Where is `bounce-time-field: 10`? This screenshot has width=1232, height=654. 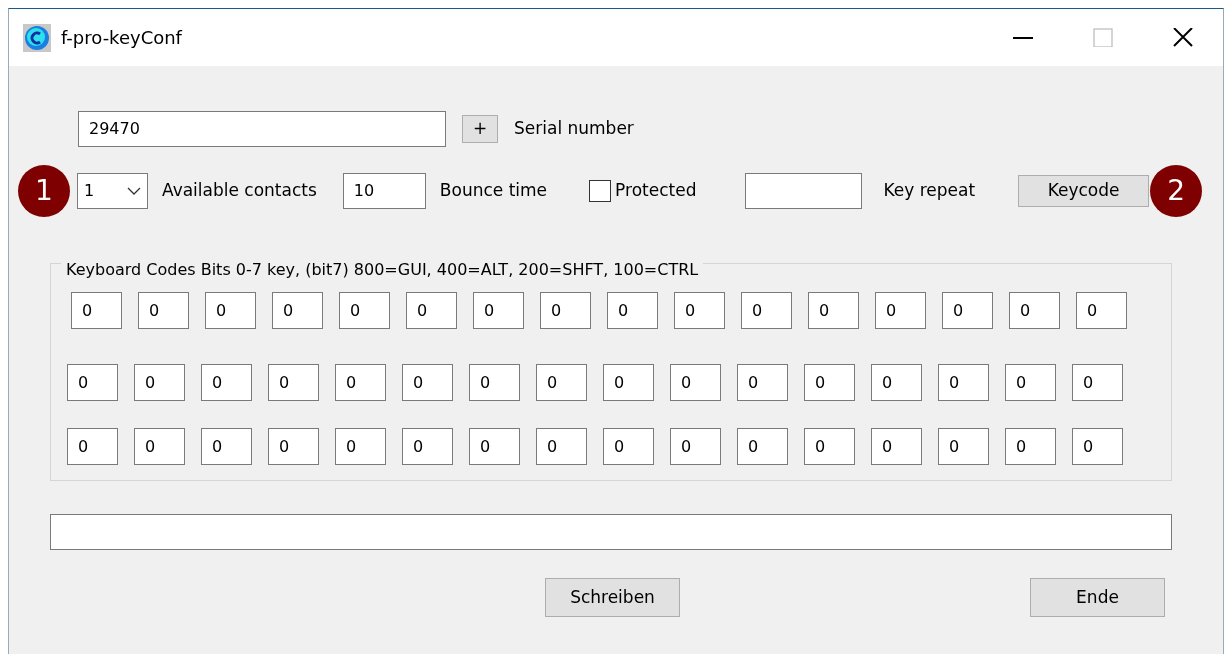
bounce-time-field: 10 is located at coordinates (384, 191).